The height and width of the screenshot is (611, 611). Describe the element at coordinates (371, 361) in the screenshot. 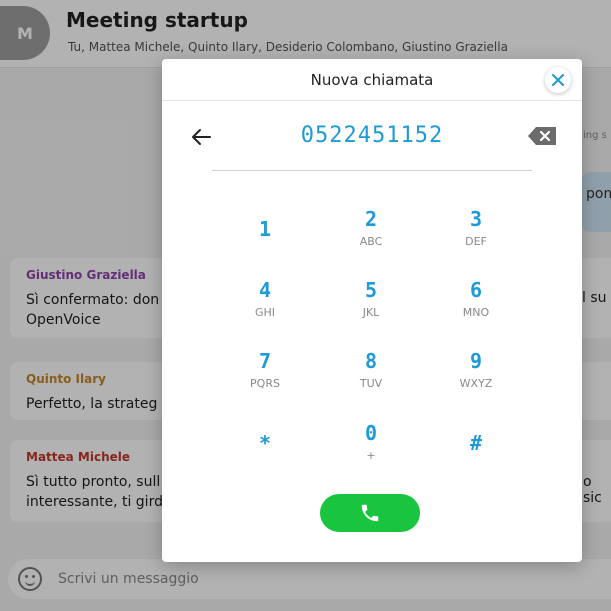

I see `dial-key-digit: 8` at that location.